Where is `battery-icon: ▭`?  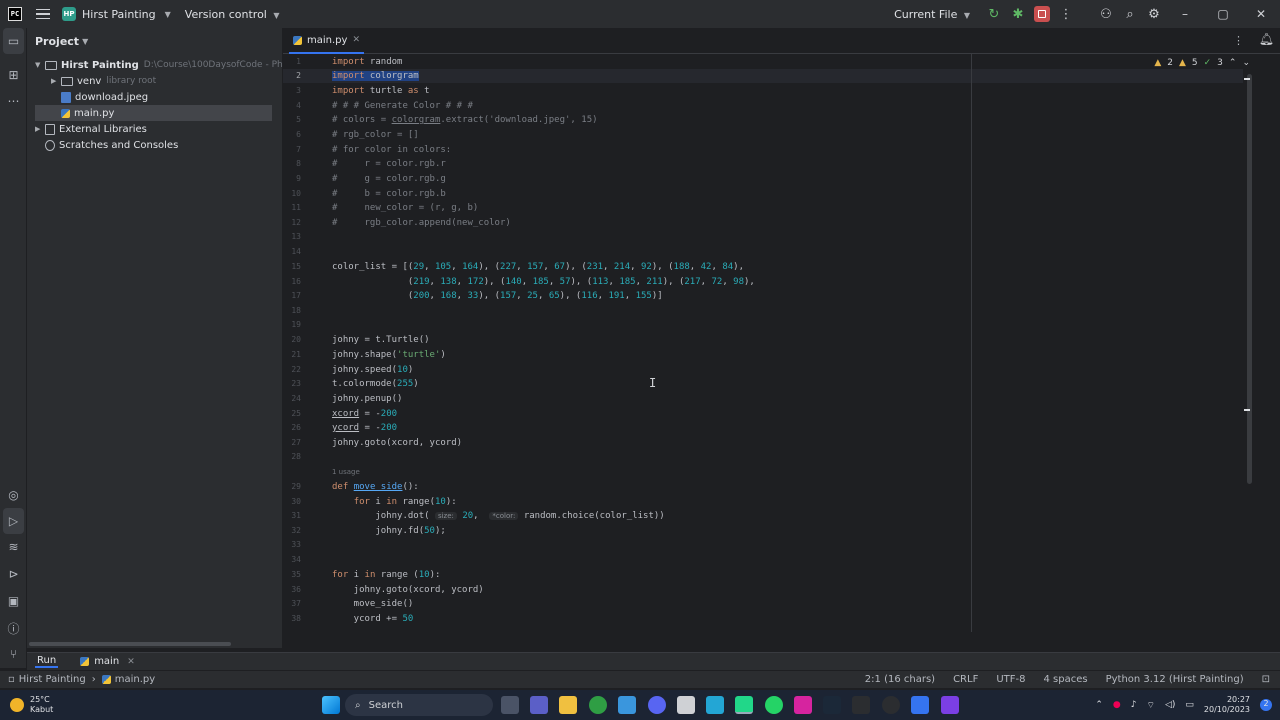 battery-icon: ▭ is located at coordinates (1189, 705).